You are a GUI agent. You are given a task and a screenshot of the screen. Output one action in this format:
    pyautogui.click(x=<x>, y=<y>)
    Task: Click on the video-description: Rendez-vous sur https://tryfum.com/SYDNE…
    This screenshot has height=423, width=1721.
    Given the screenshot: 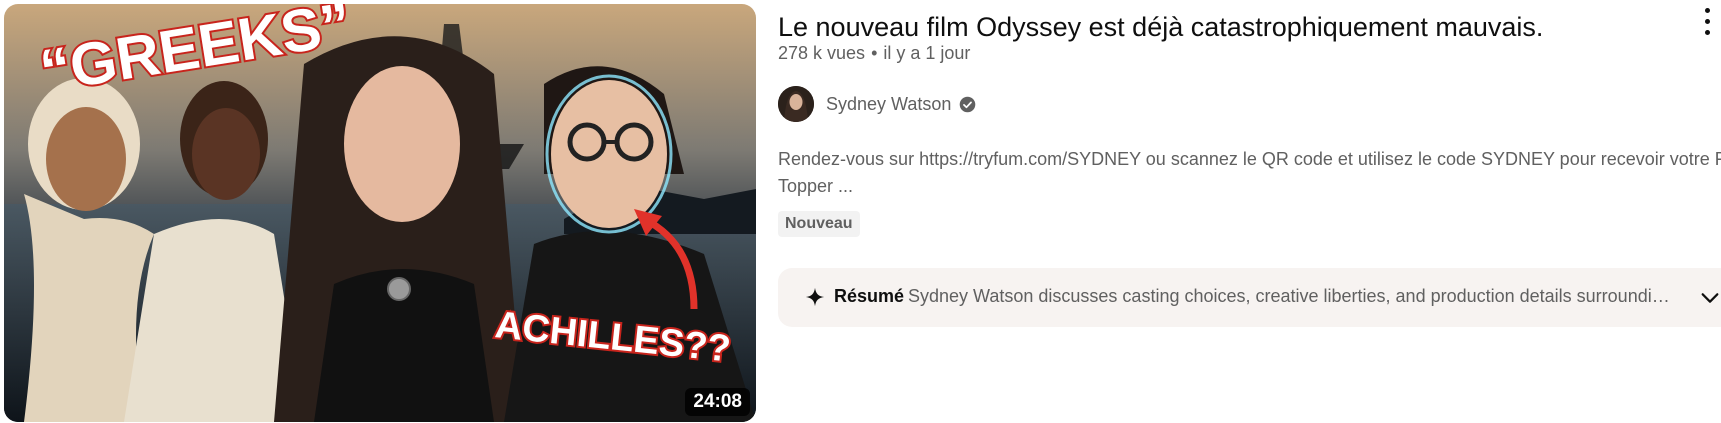 What is the action you would take?
    pyautogui.click(x=1249, y=173)
    